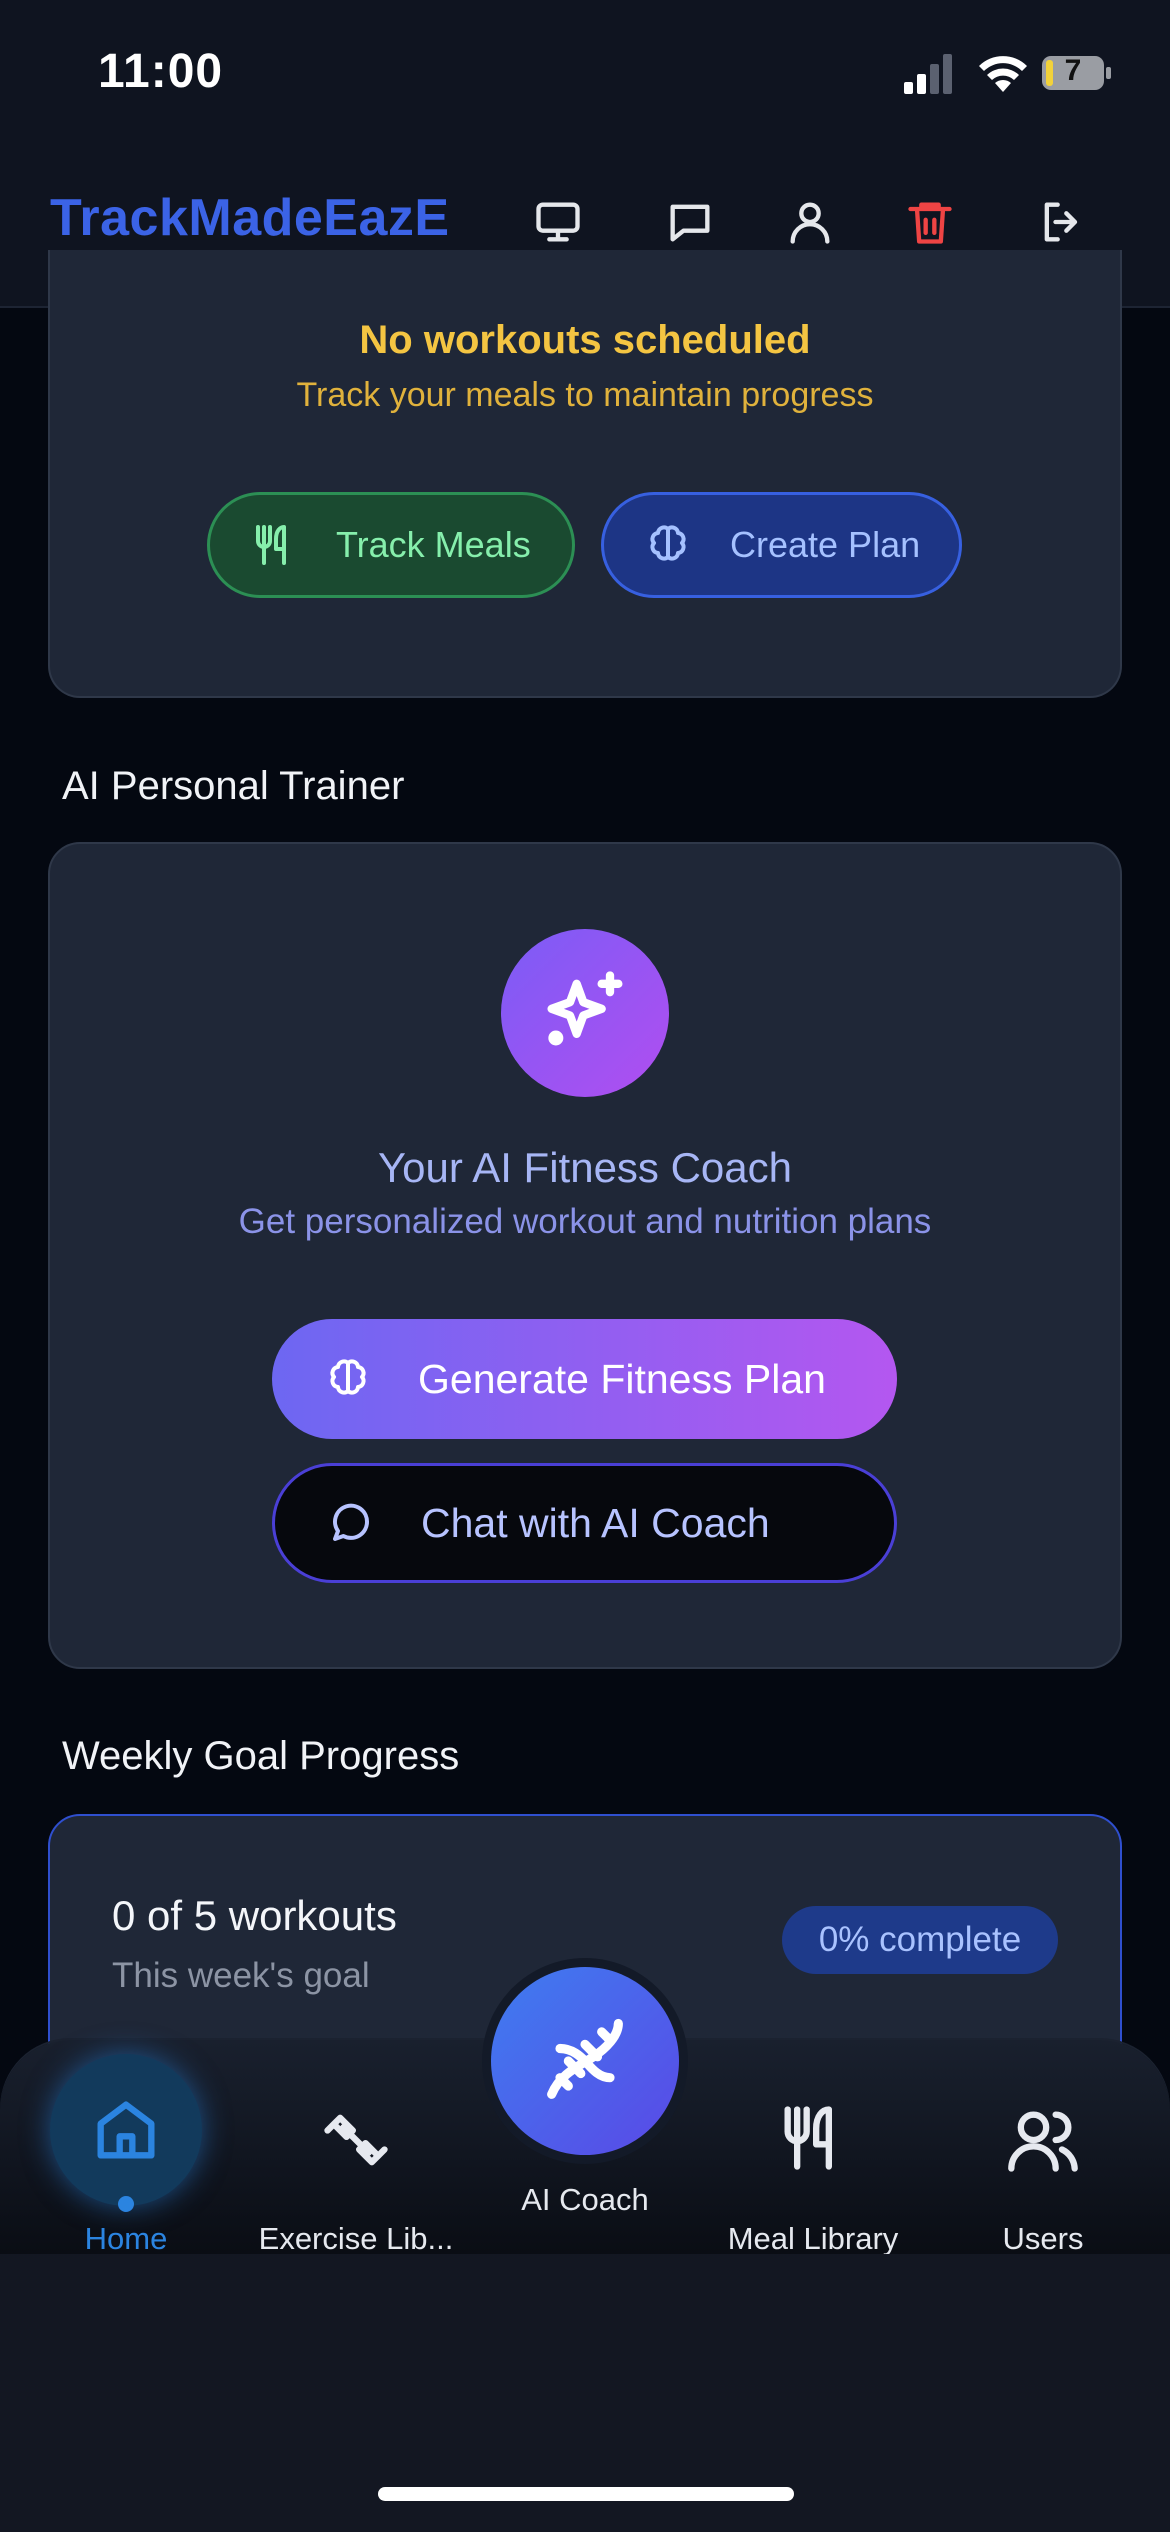 This screenshot has width=1170, height=2532. I want to click on nav-home-label: Home, so click(126, 2239).